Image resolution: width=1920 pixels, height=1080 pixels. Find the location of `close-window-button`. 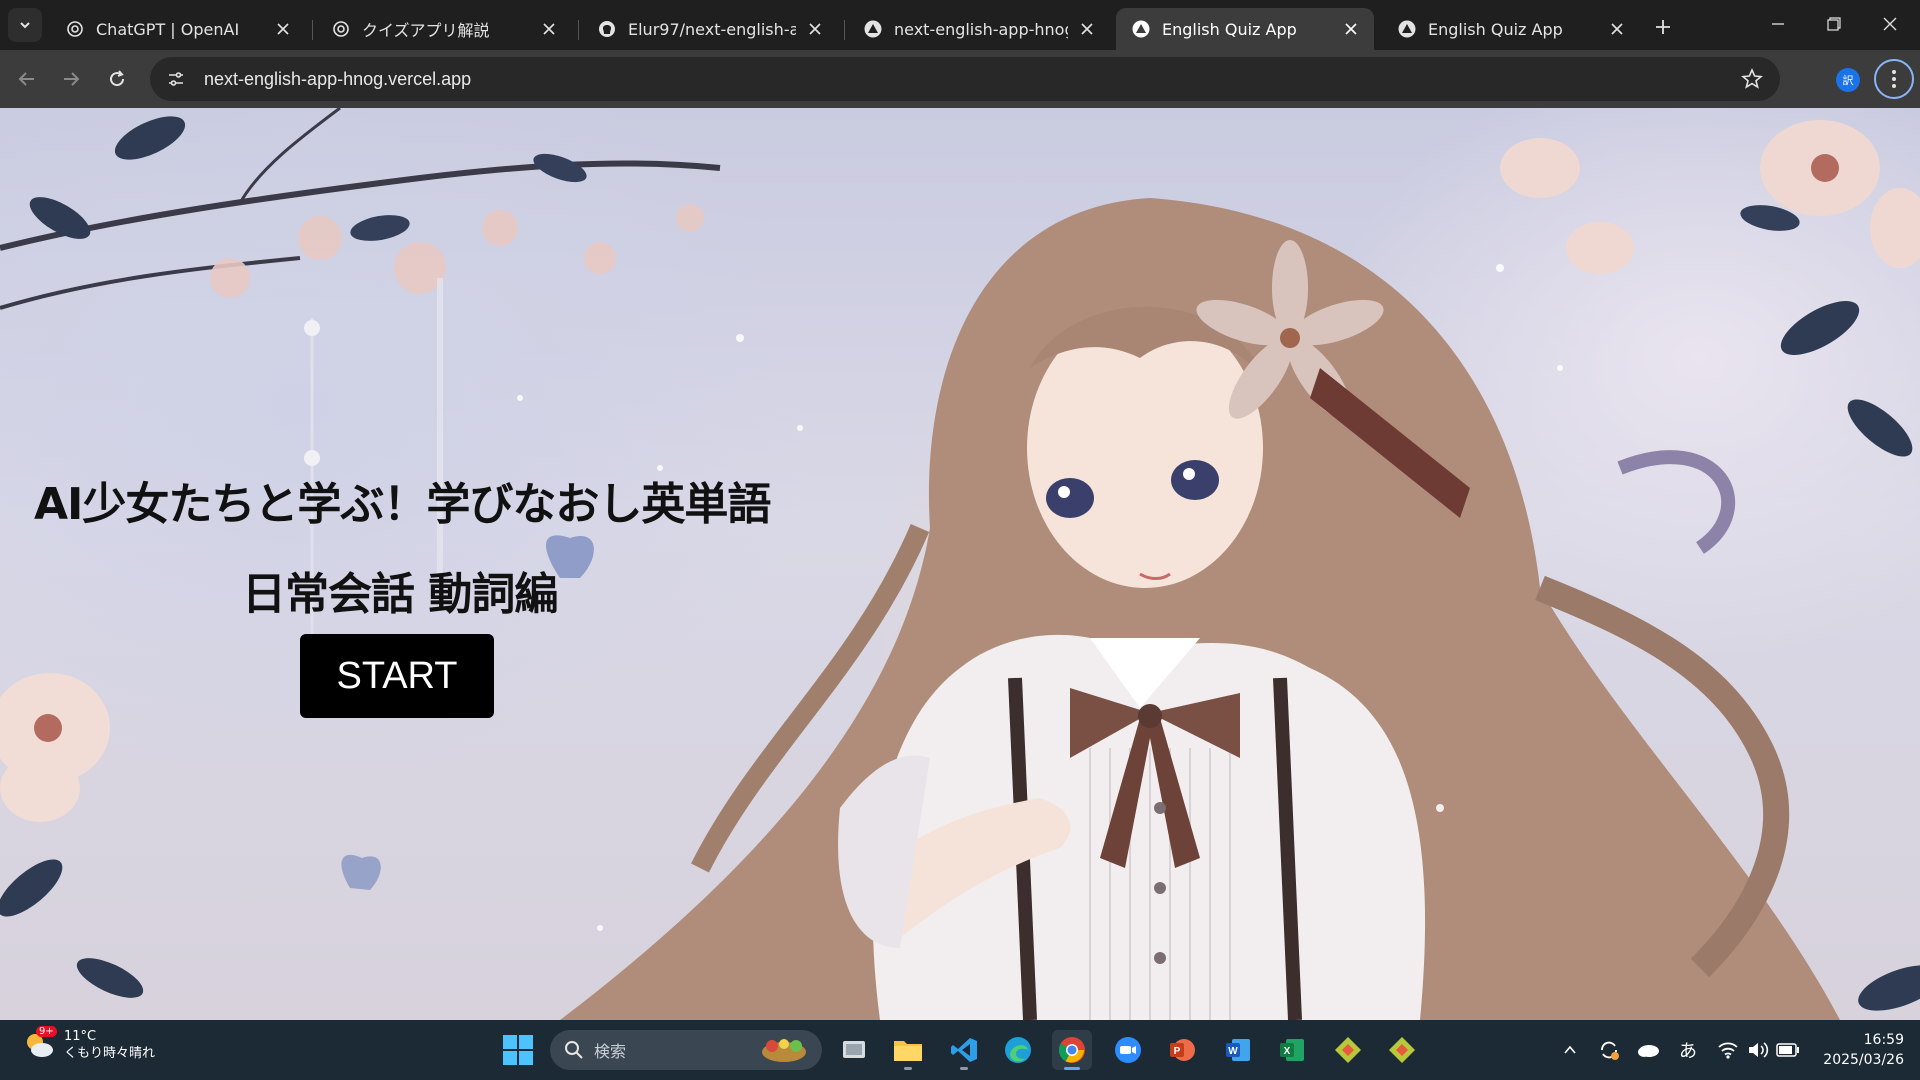

close-window-button is located at coordinates (1890, 24).